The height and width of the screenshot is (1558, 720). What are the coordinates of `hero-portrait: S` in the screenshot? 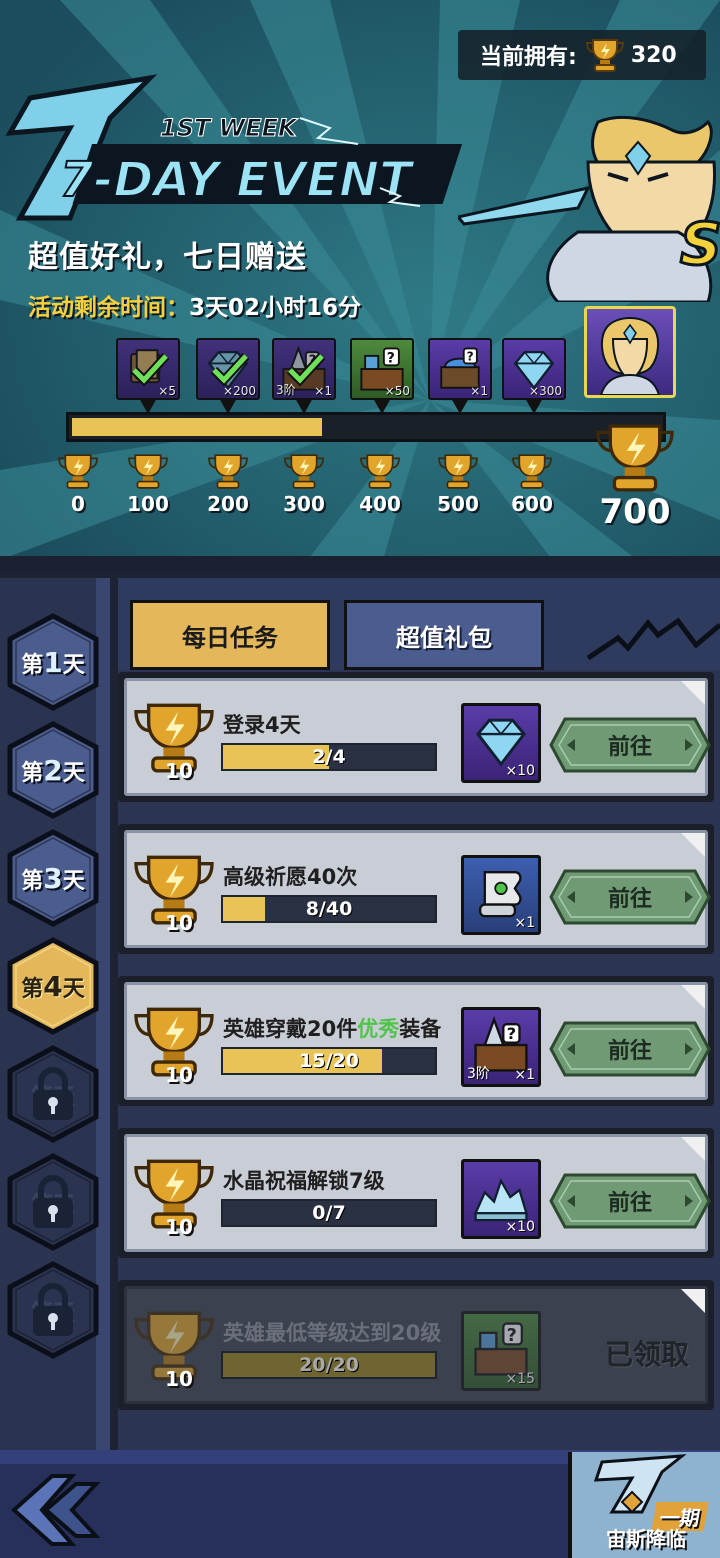 It's located at (589, 208).